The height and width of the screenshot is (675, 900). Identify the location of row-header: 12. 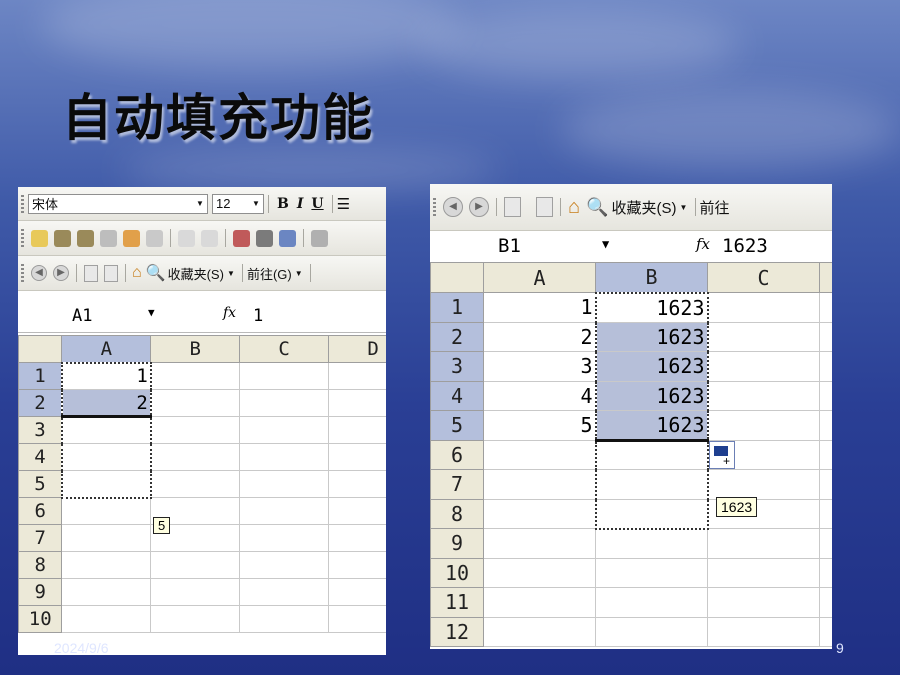
(457, 631).